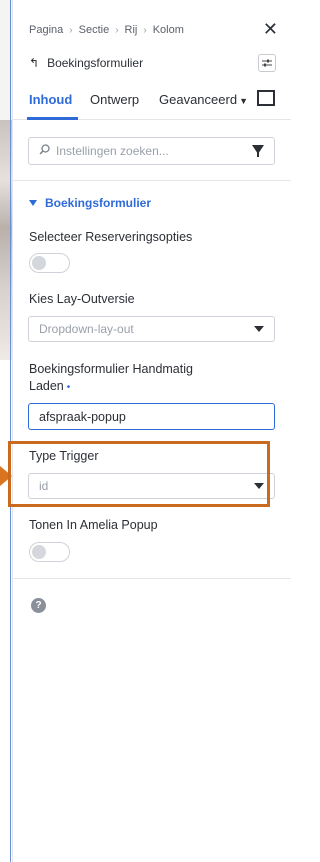  What do you see at coordinates (139, 474) in the screenshot?
I see `annotation-highlight-box` at bounding box center [139, 474].